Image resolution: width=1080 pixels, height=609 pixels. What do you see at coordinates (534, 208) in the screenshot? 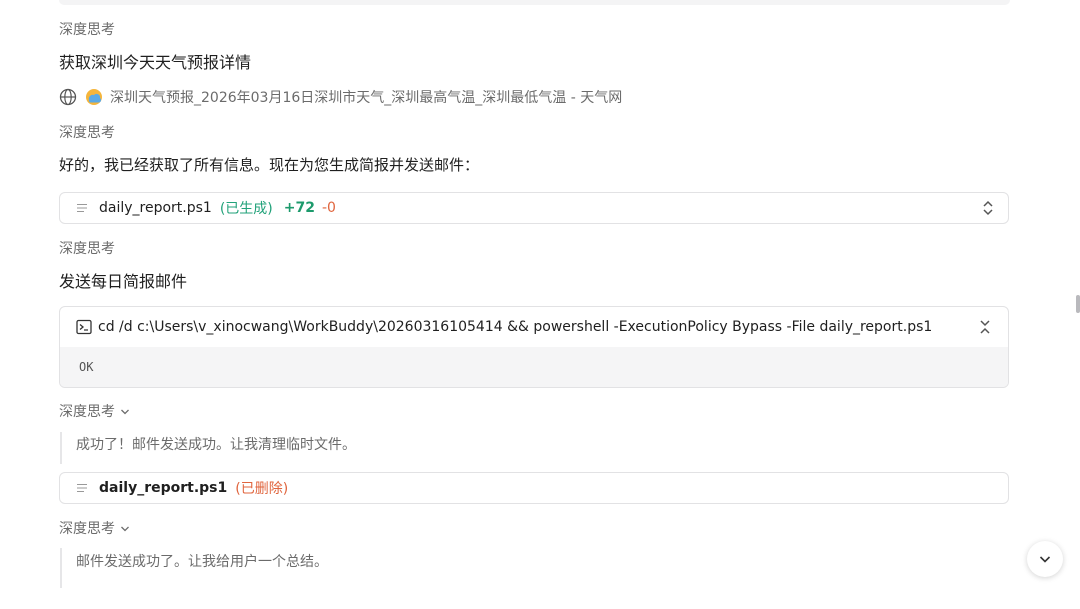
I see `file-change-card: daily_report.ps1 (已生成) +72 -0` at bounding box center [534, 208].